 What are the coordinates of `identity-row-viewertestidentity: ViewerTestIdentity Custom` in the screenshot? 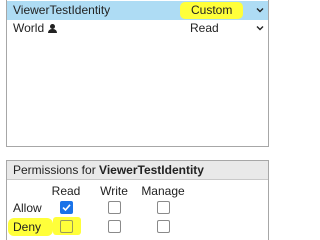 It's located at (137, 10).